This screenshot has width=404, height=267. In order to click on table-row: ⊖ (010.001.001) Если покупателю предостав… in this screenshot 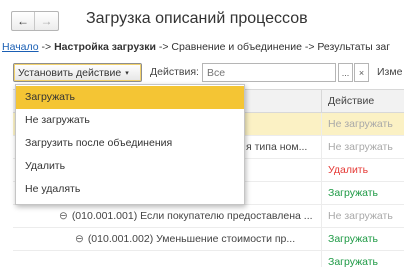, I will do `click(208, 216)`.